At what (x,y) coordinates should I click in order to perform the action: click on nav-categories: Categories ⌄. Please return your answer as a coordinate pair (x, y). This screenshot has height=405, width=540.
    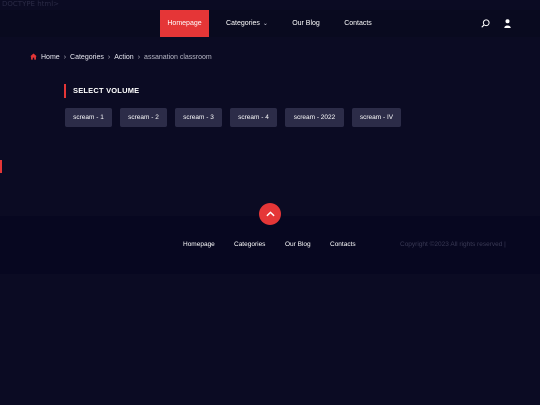
    Looking at the image, I should click on (247, 23).